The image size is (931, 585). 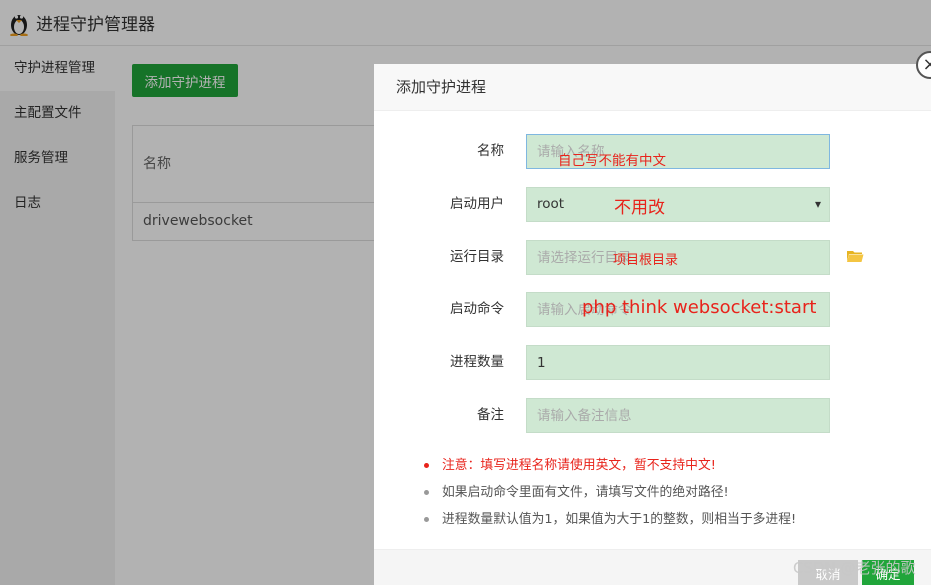 I want to click on remark-label: 备注, so click(x=490, y=415).